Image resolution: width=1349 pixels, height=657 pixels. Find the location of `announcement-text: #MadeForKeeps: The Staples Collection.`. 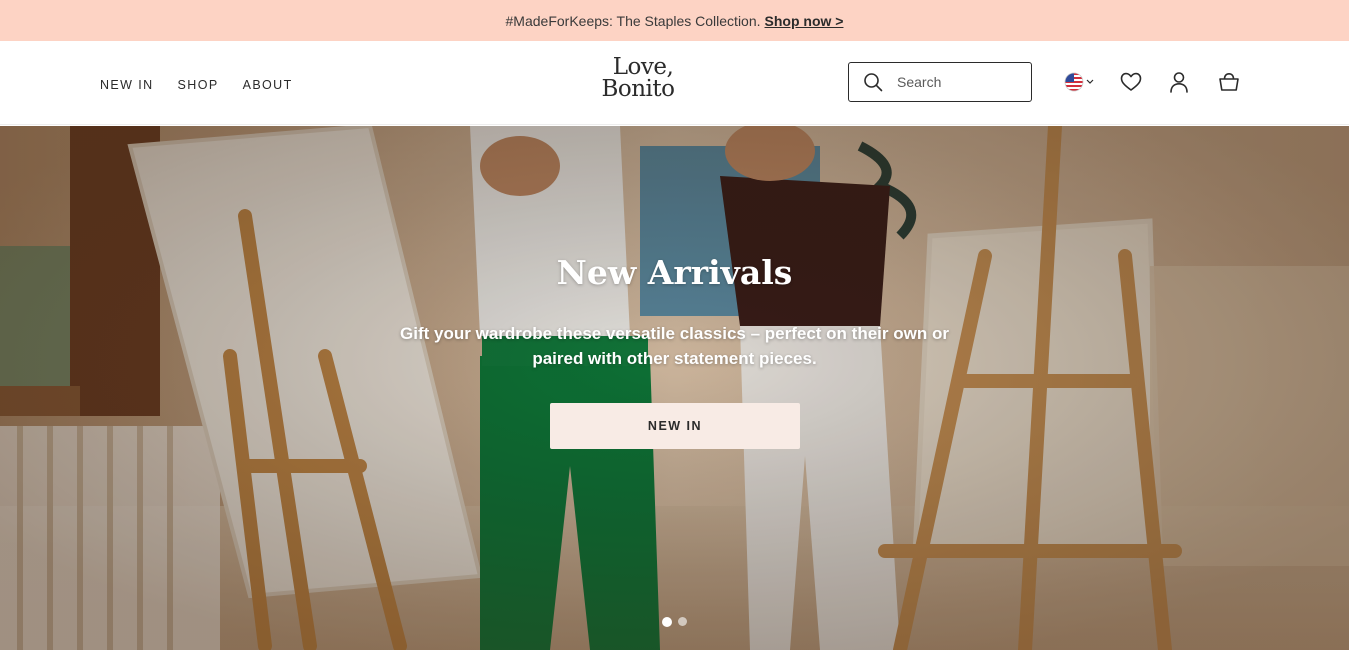

announcement-text: #MadeForKeeps: The Staples Collection. is located at coordinates (633, 20).